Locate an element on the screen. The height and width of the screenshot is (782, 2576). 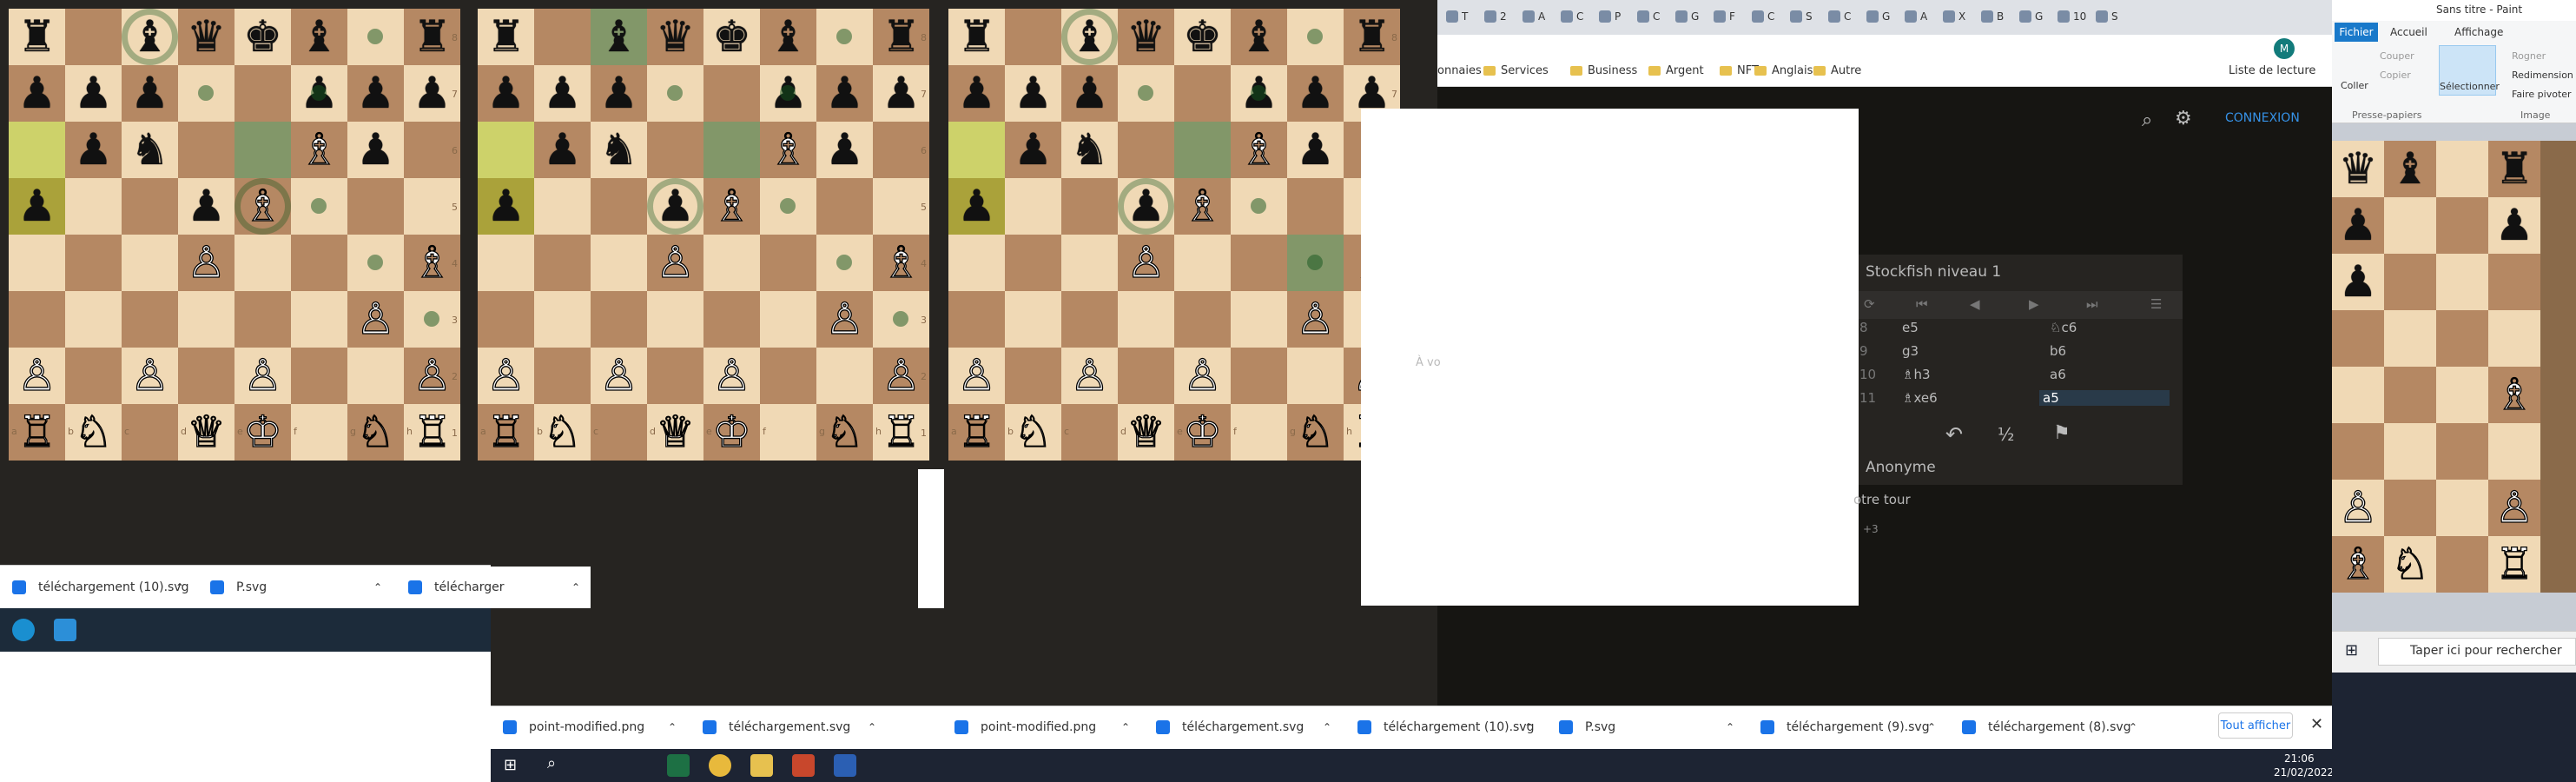
browser-tab: B is located at coordinates (1998, 17).